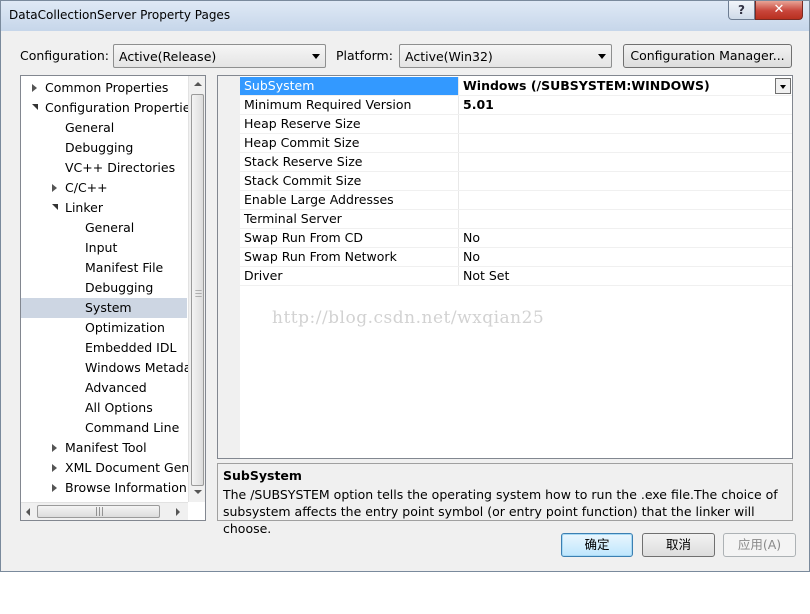 This screenshot has width=810, height=614. I want to click on property-row: Swap Run From CD No, so click(516, 238).